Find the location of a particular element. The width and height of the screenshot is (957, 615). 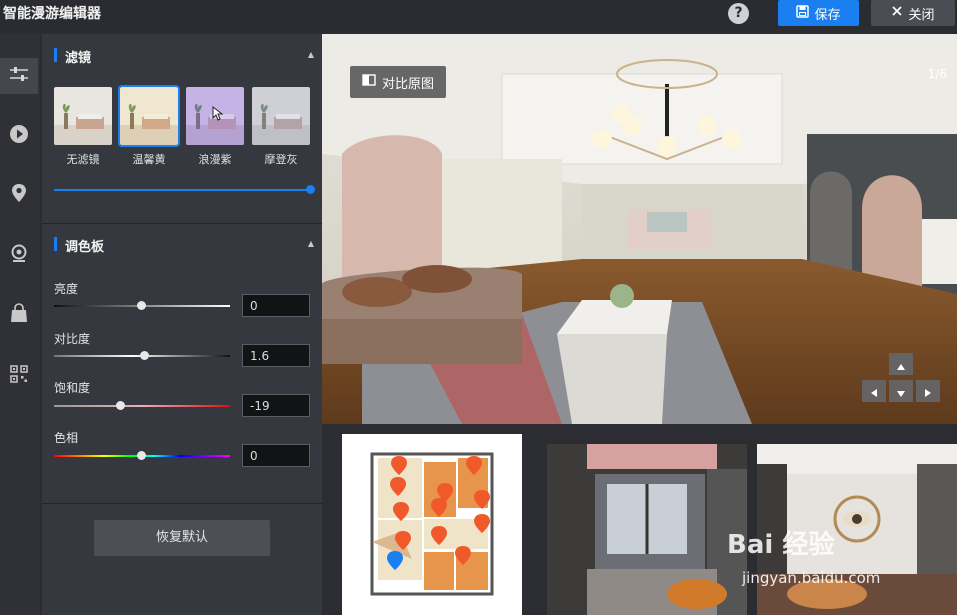

baidu-watermark: Bai 经验 is located at coordinates (781, 545).